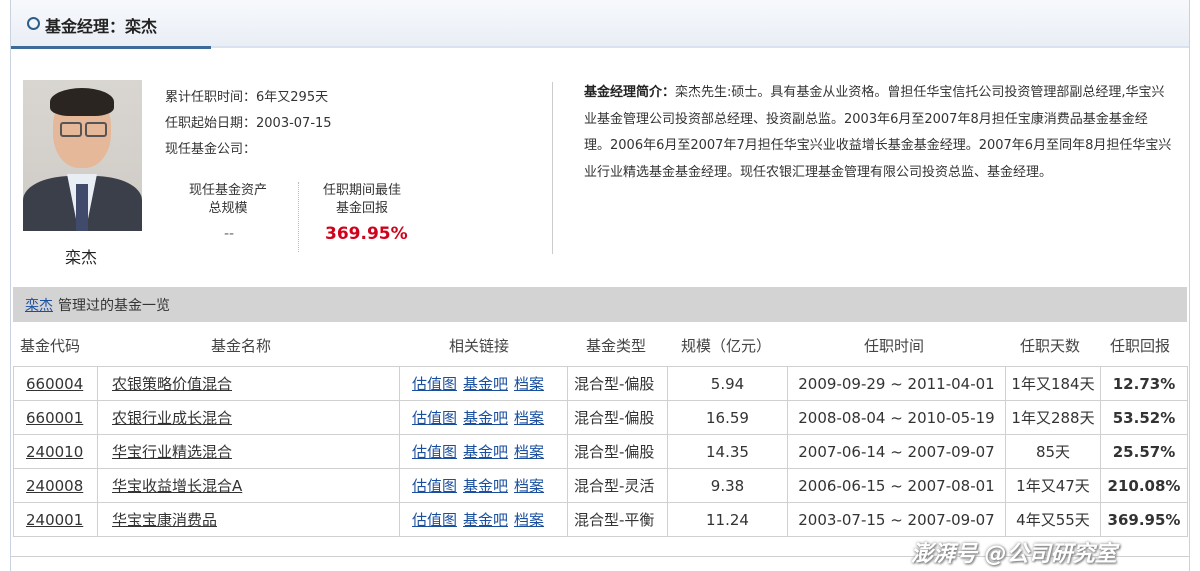  I want to click on fund-name-link: 华宝宝康消费品, so click(248, 519).